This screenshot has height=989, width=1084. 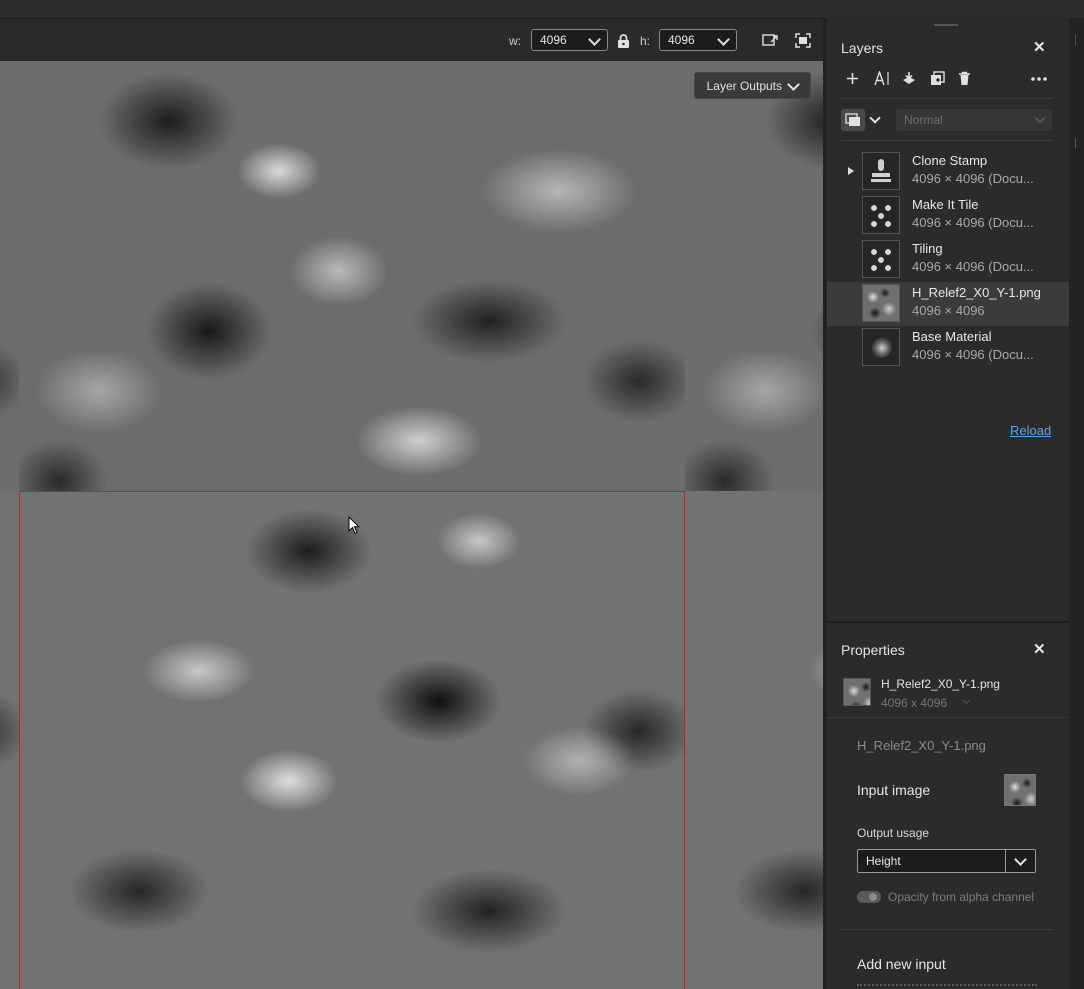 What do you see at coordinates (961, 897) in the screenshot?
I see `opacity-alpha-label: Opacity from alpha channel` at bounding box center [961, 897].